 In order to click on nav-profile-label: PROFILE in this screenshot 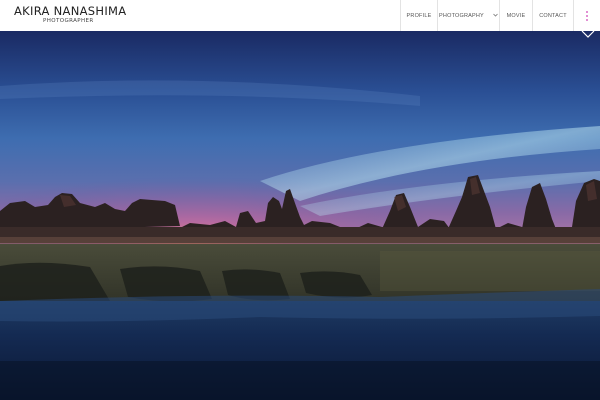, I will do `click(419, 15)`.